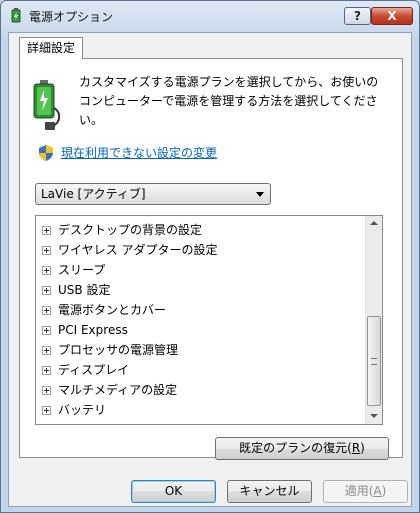  I want to click on tree-item: プロセッサの電源管理, so click(202, 350).